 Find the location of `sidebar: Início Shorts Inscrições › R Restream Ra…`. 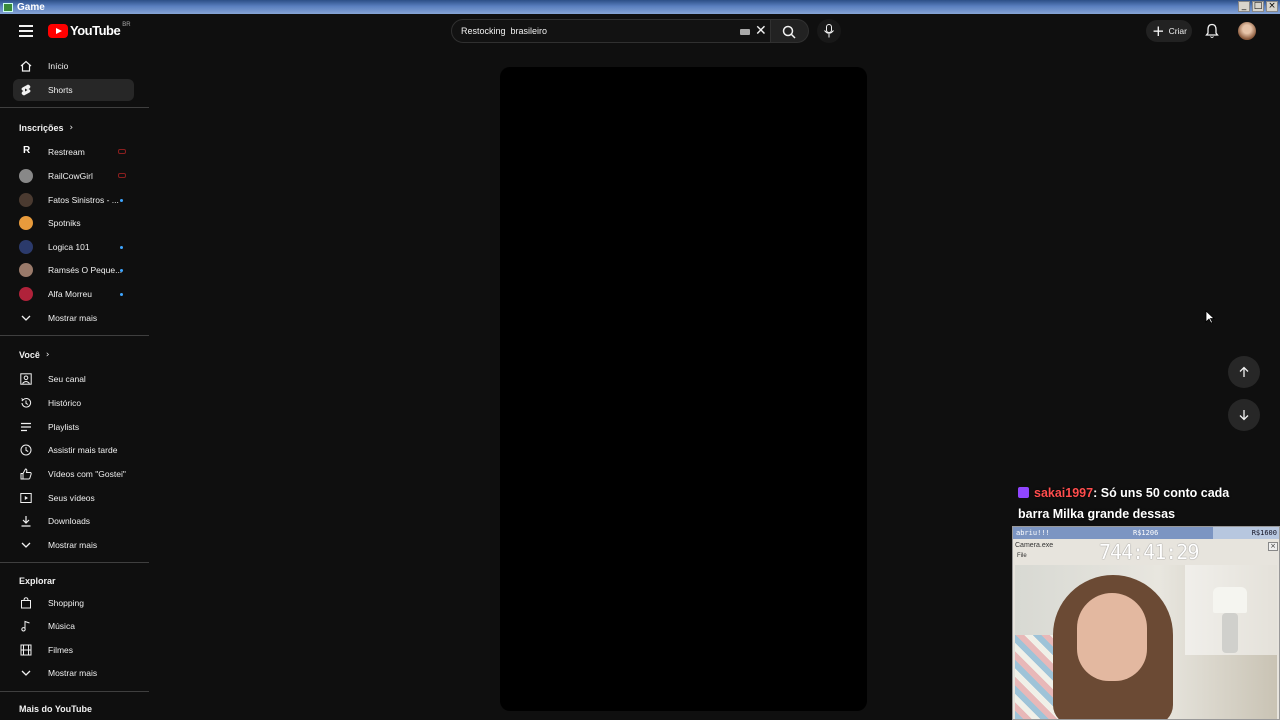

sidebar: Início Shorts Inscrições › R Restream Ra… is located at coordinates (75, 384).